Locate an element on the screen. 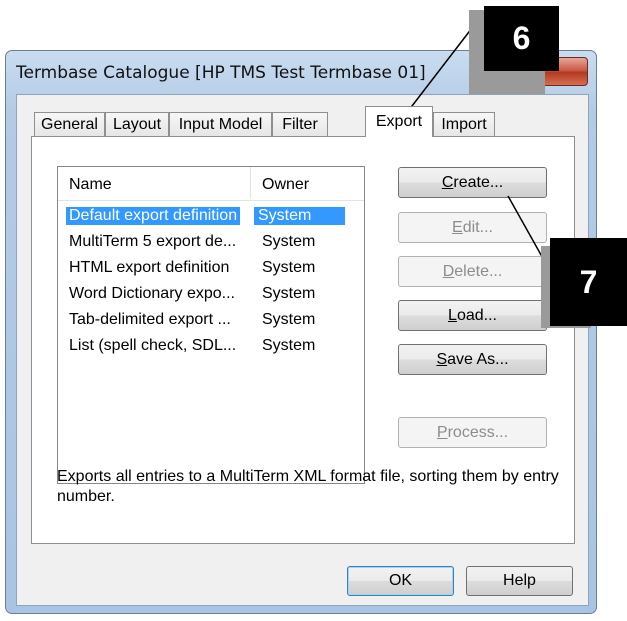 The height and width of the screenshot is (621, 627). callout-7-number: 7 is located at coordinates (588, 281).